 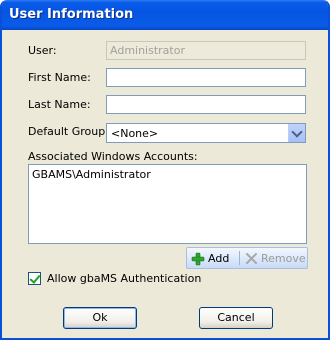 I want to click on plus-icon, so click(x=198, y=259).